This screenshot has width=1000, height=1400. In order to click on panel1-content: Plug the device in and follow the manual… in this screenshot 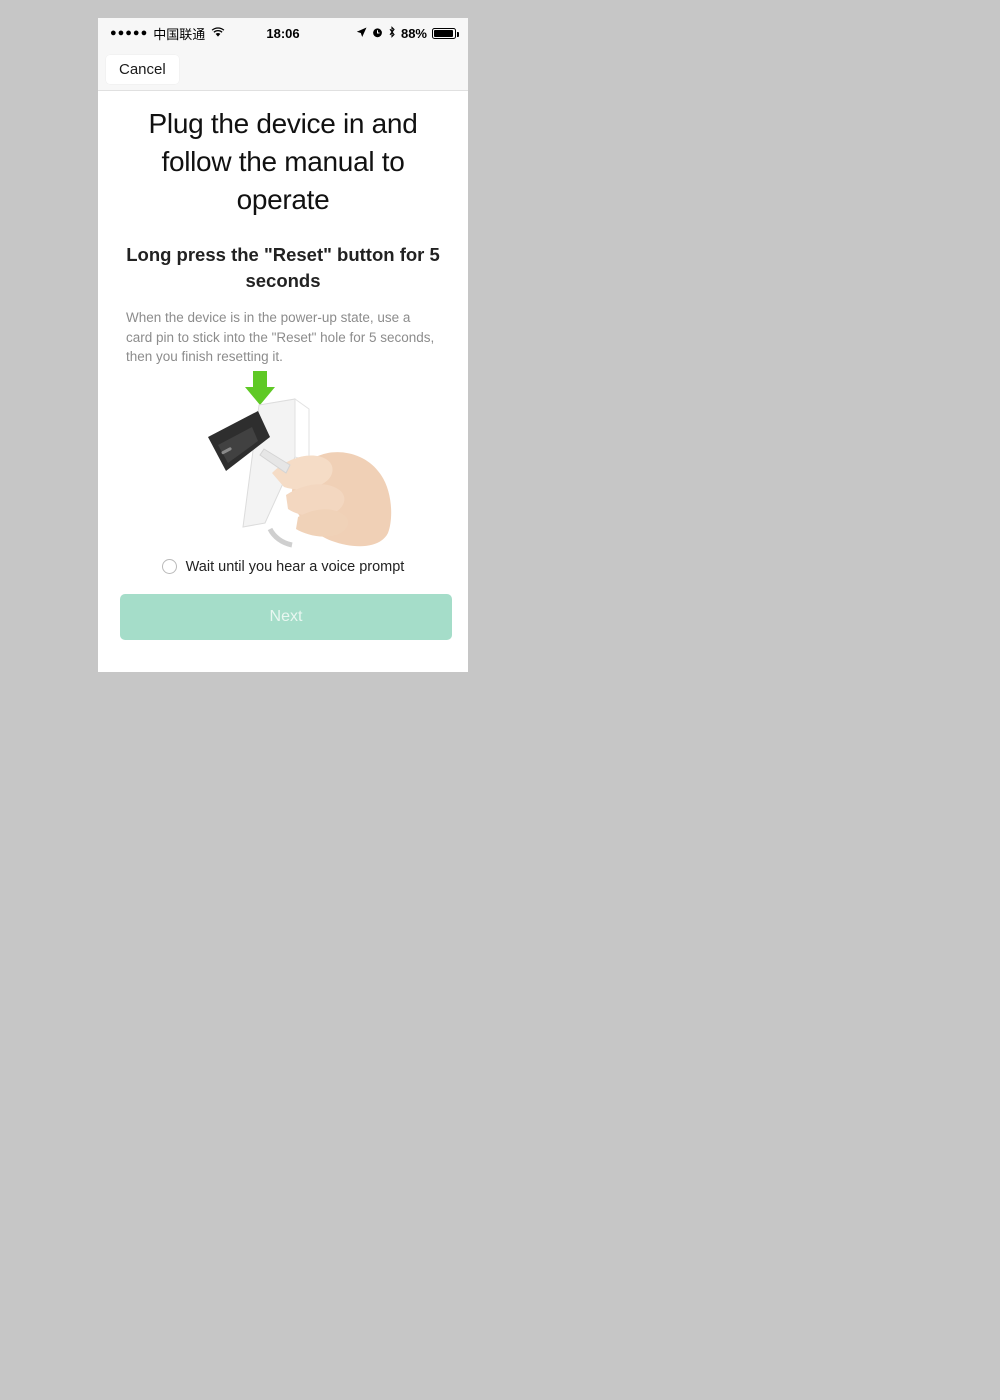, I will do `click(283, 365)`.